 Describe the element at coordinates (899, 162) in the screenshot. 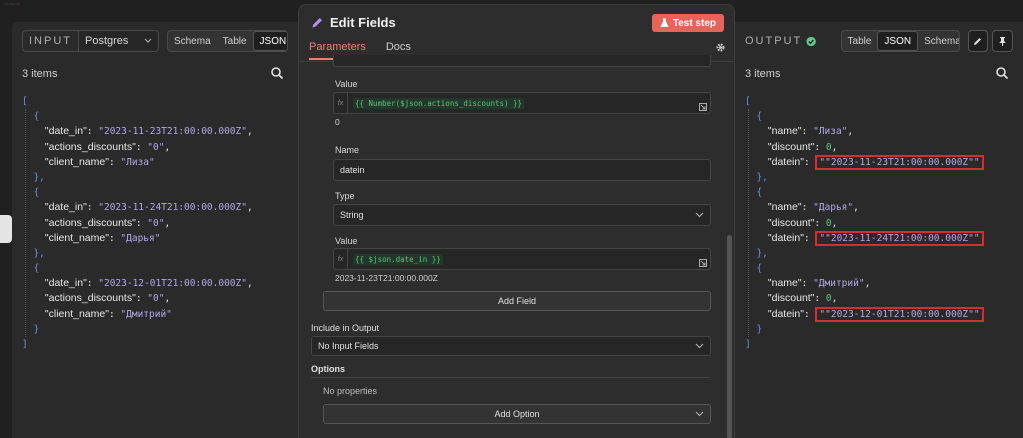

I see `highlighted-value: ""2023-11-23T21:00:00.000Z""` at that location.